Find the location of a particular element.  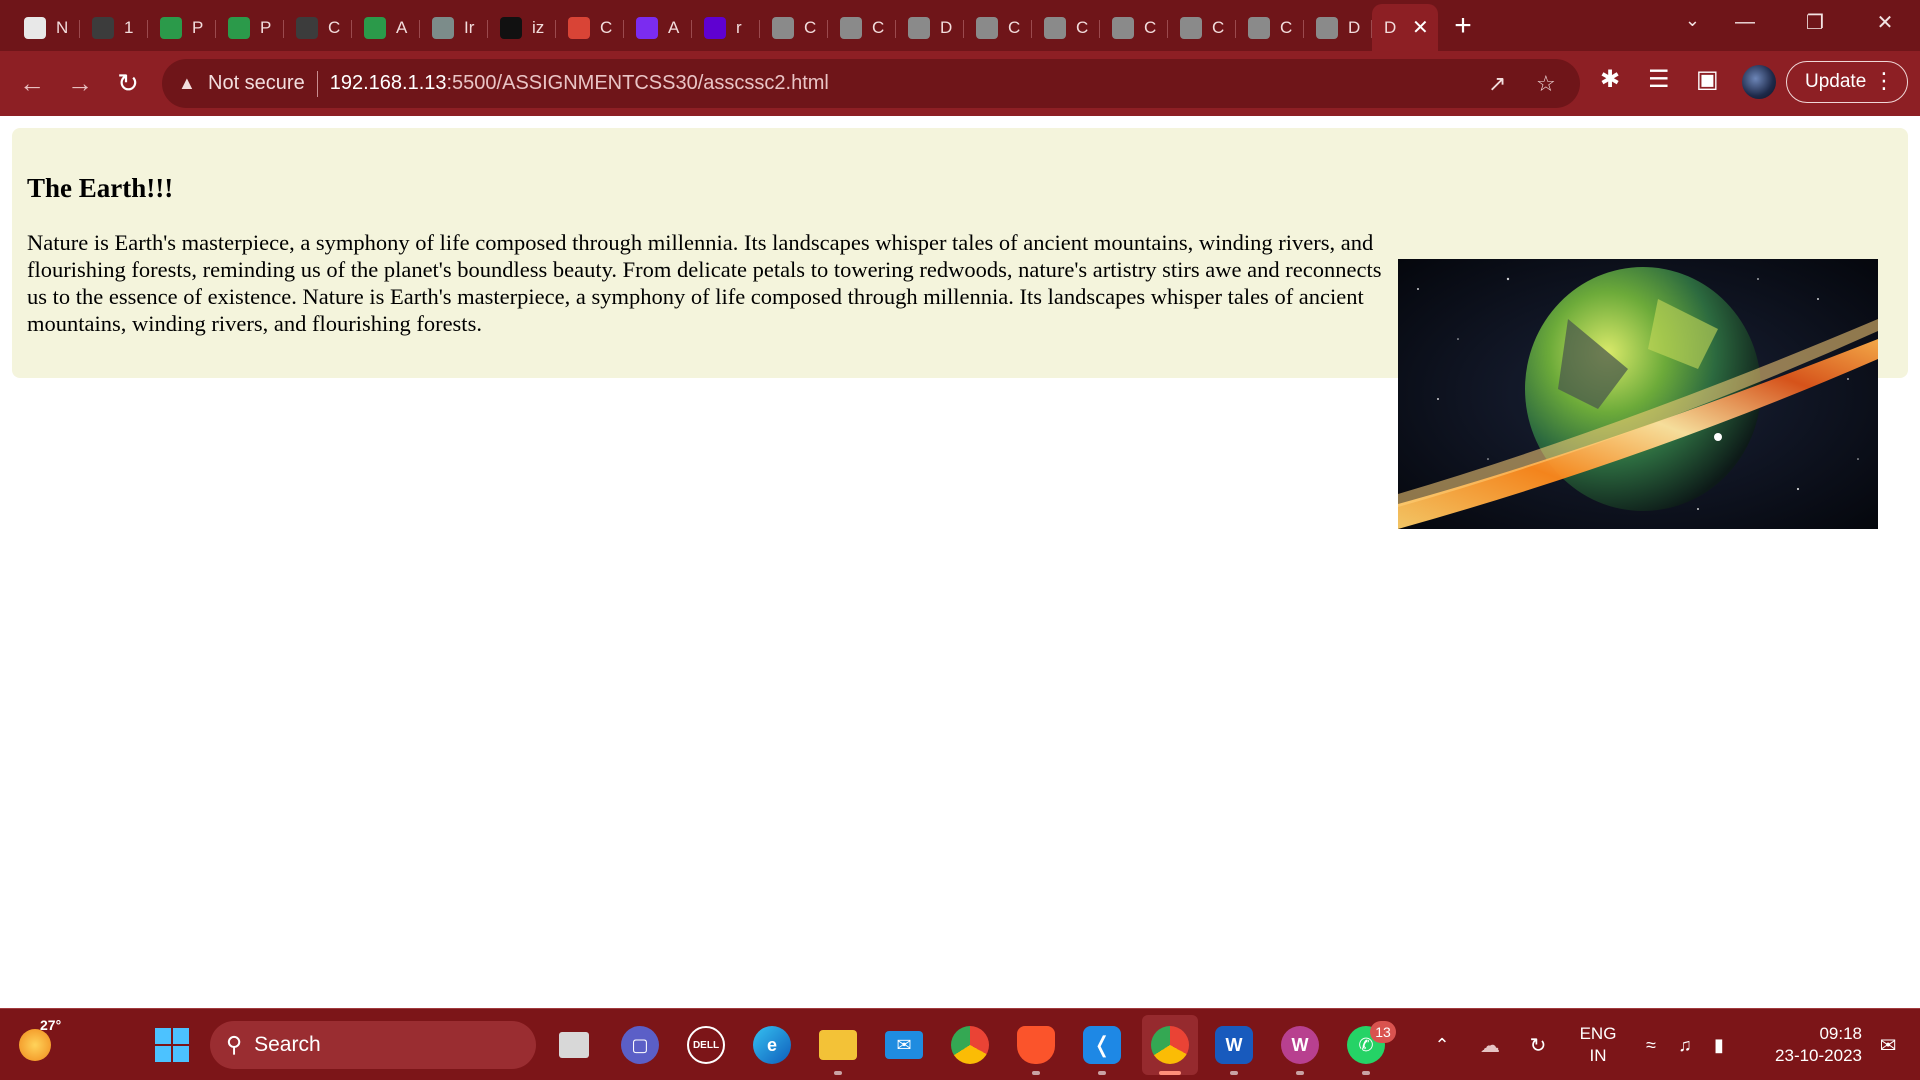

search-icon: ⚲ is located at coordinates (234, 1044).